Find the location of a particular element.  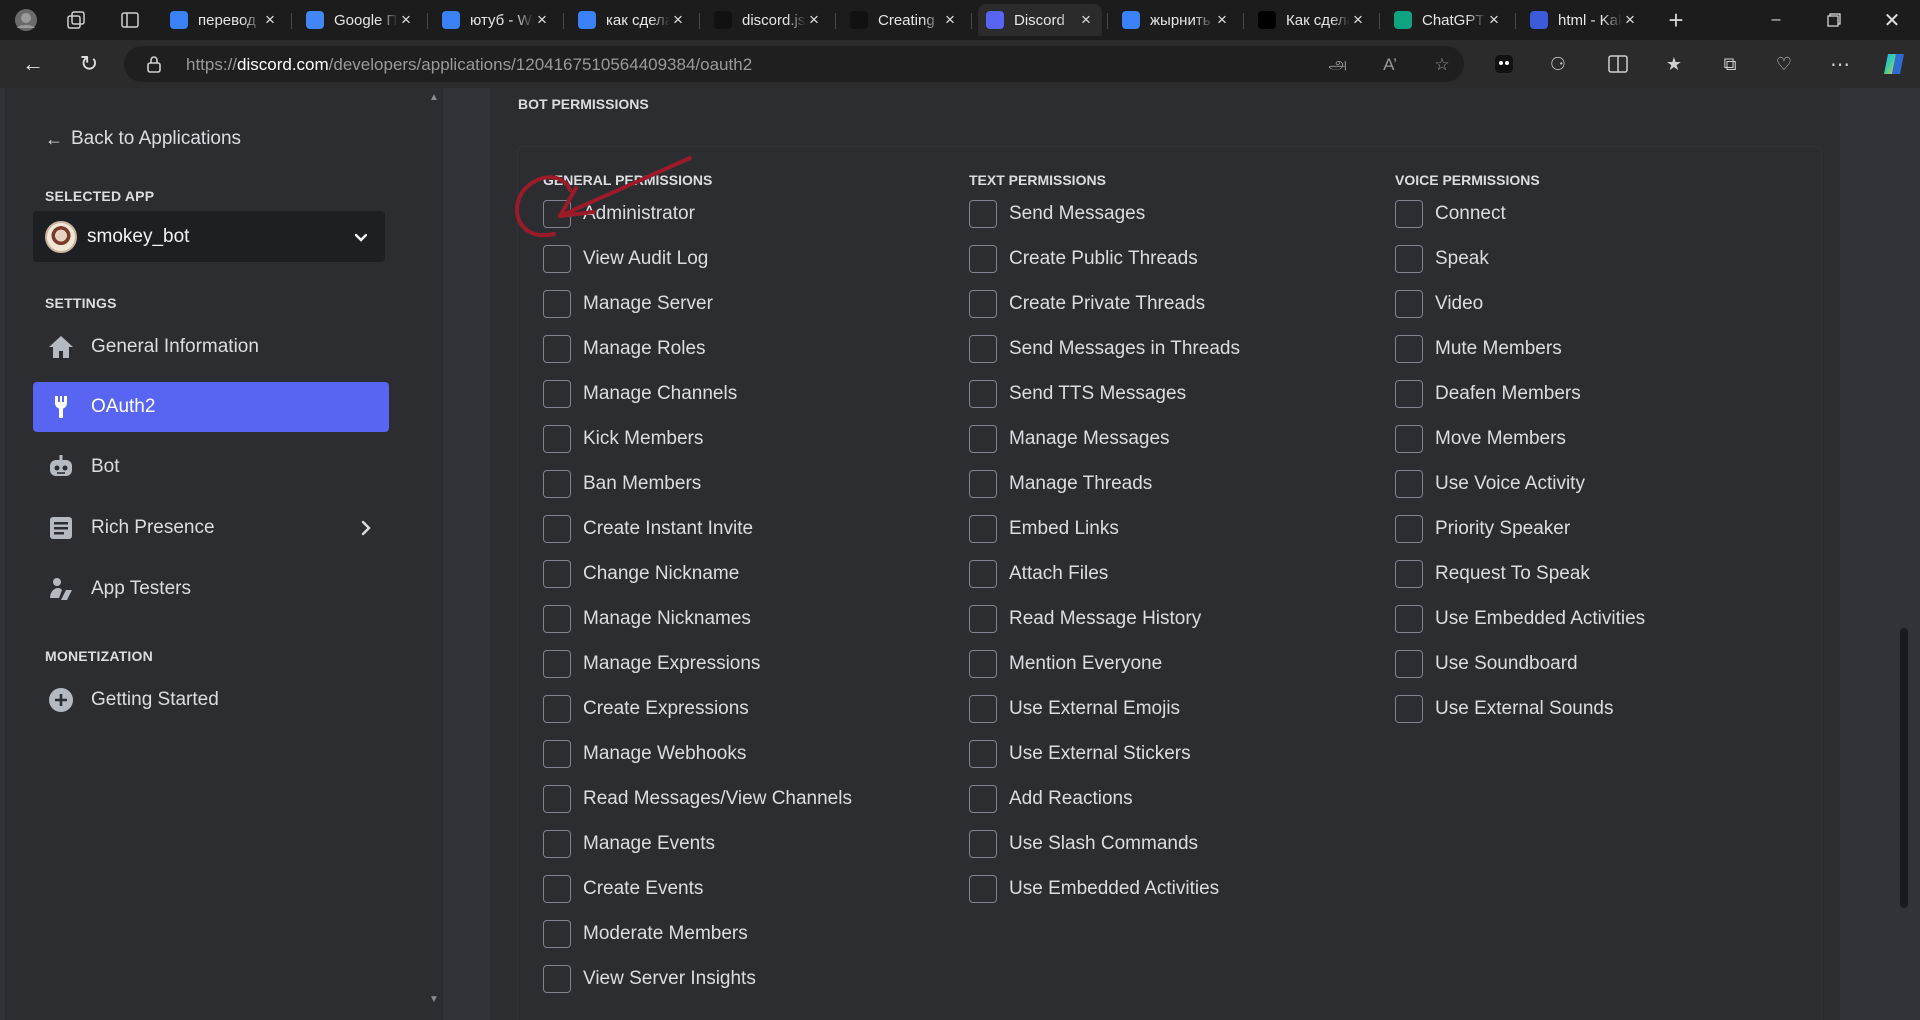

permission-row: Request To Speak is located at coordinates (1520, 582).